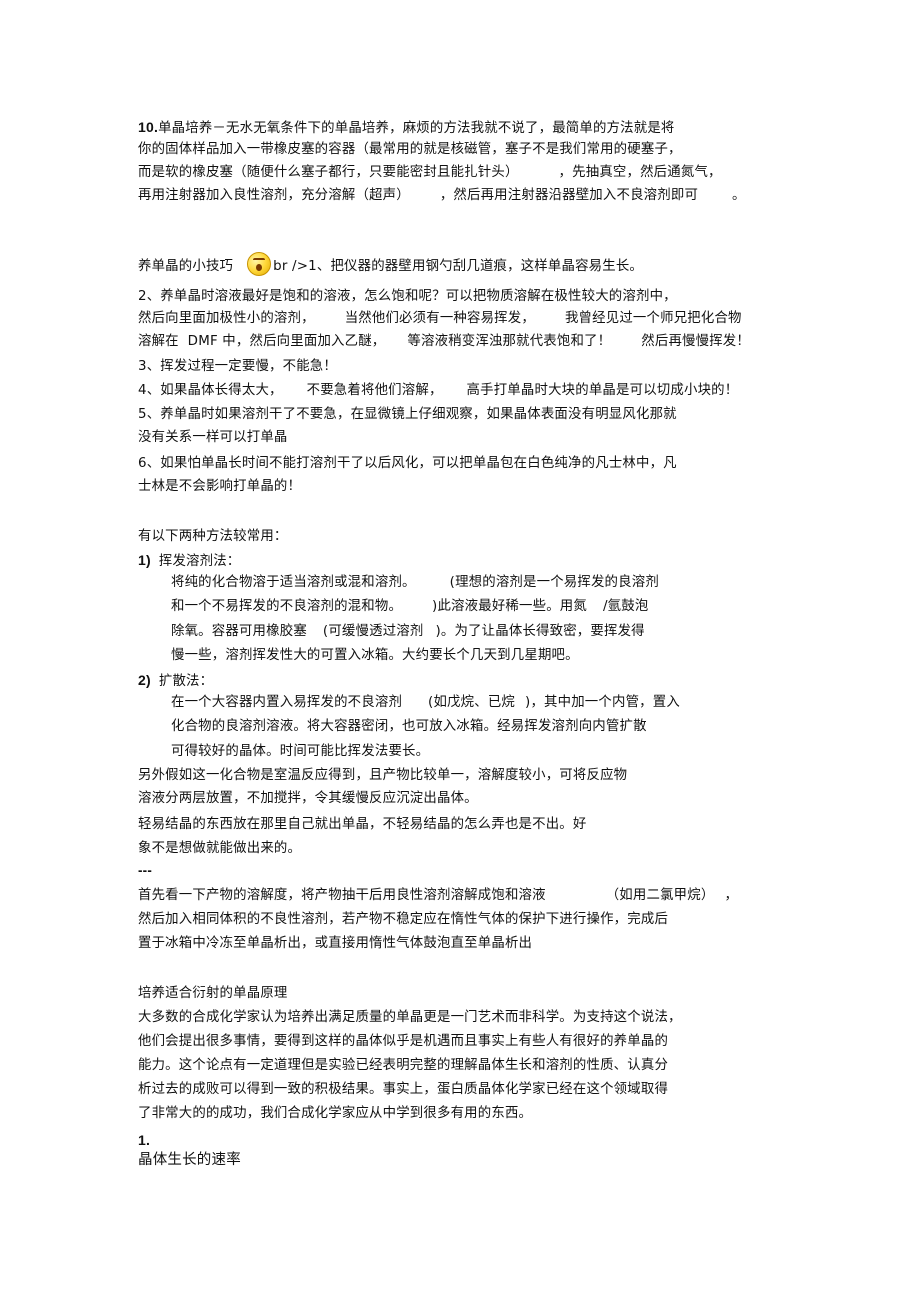 This screenshot has width=920, height=1301. Describe the element at coordinates (440, 318) in the screenshot. I see `tip-item-2-cont: 然后向里面加极性小的溶剂， 当然他们必须有一种容易挥发， 我曾经见过一个师兄把化合物` at that location.